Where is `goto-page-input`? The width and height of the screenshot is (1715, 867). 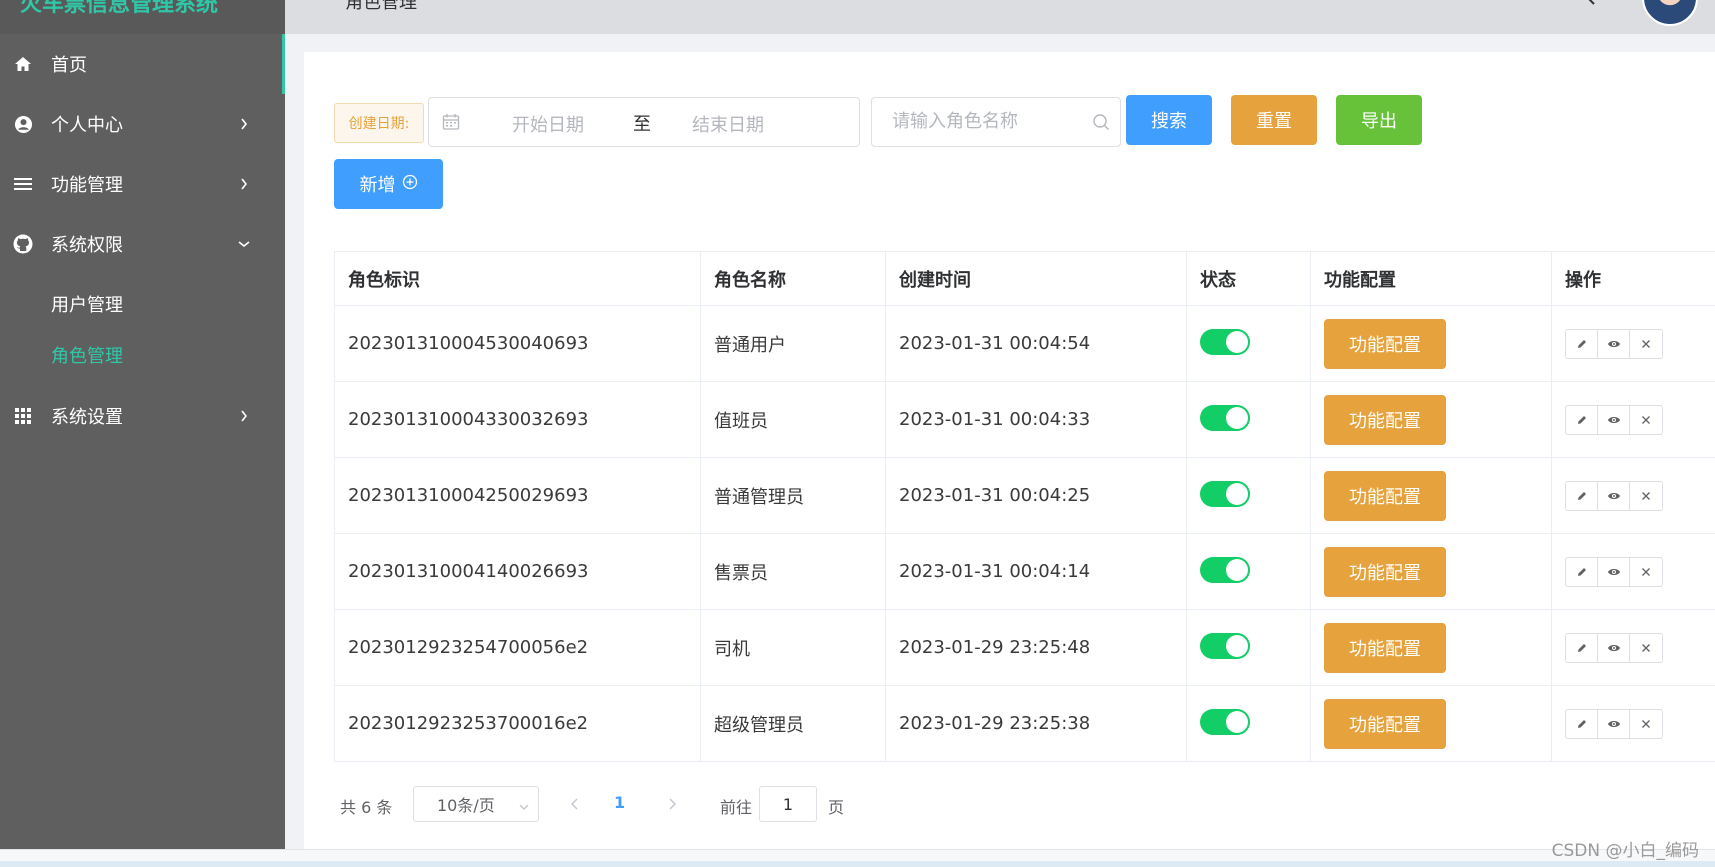 goto-page-input is located at coordinates (788, 804).